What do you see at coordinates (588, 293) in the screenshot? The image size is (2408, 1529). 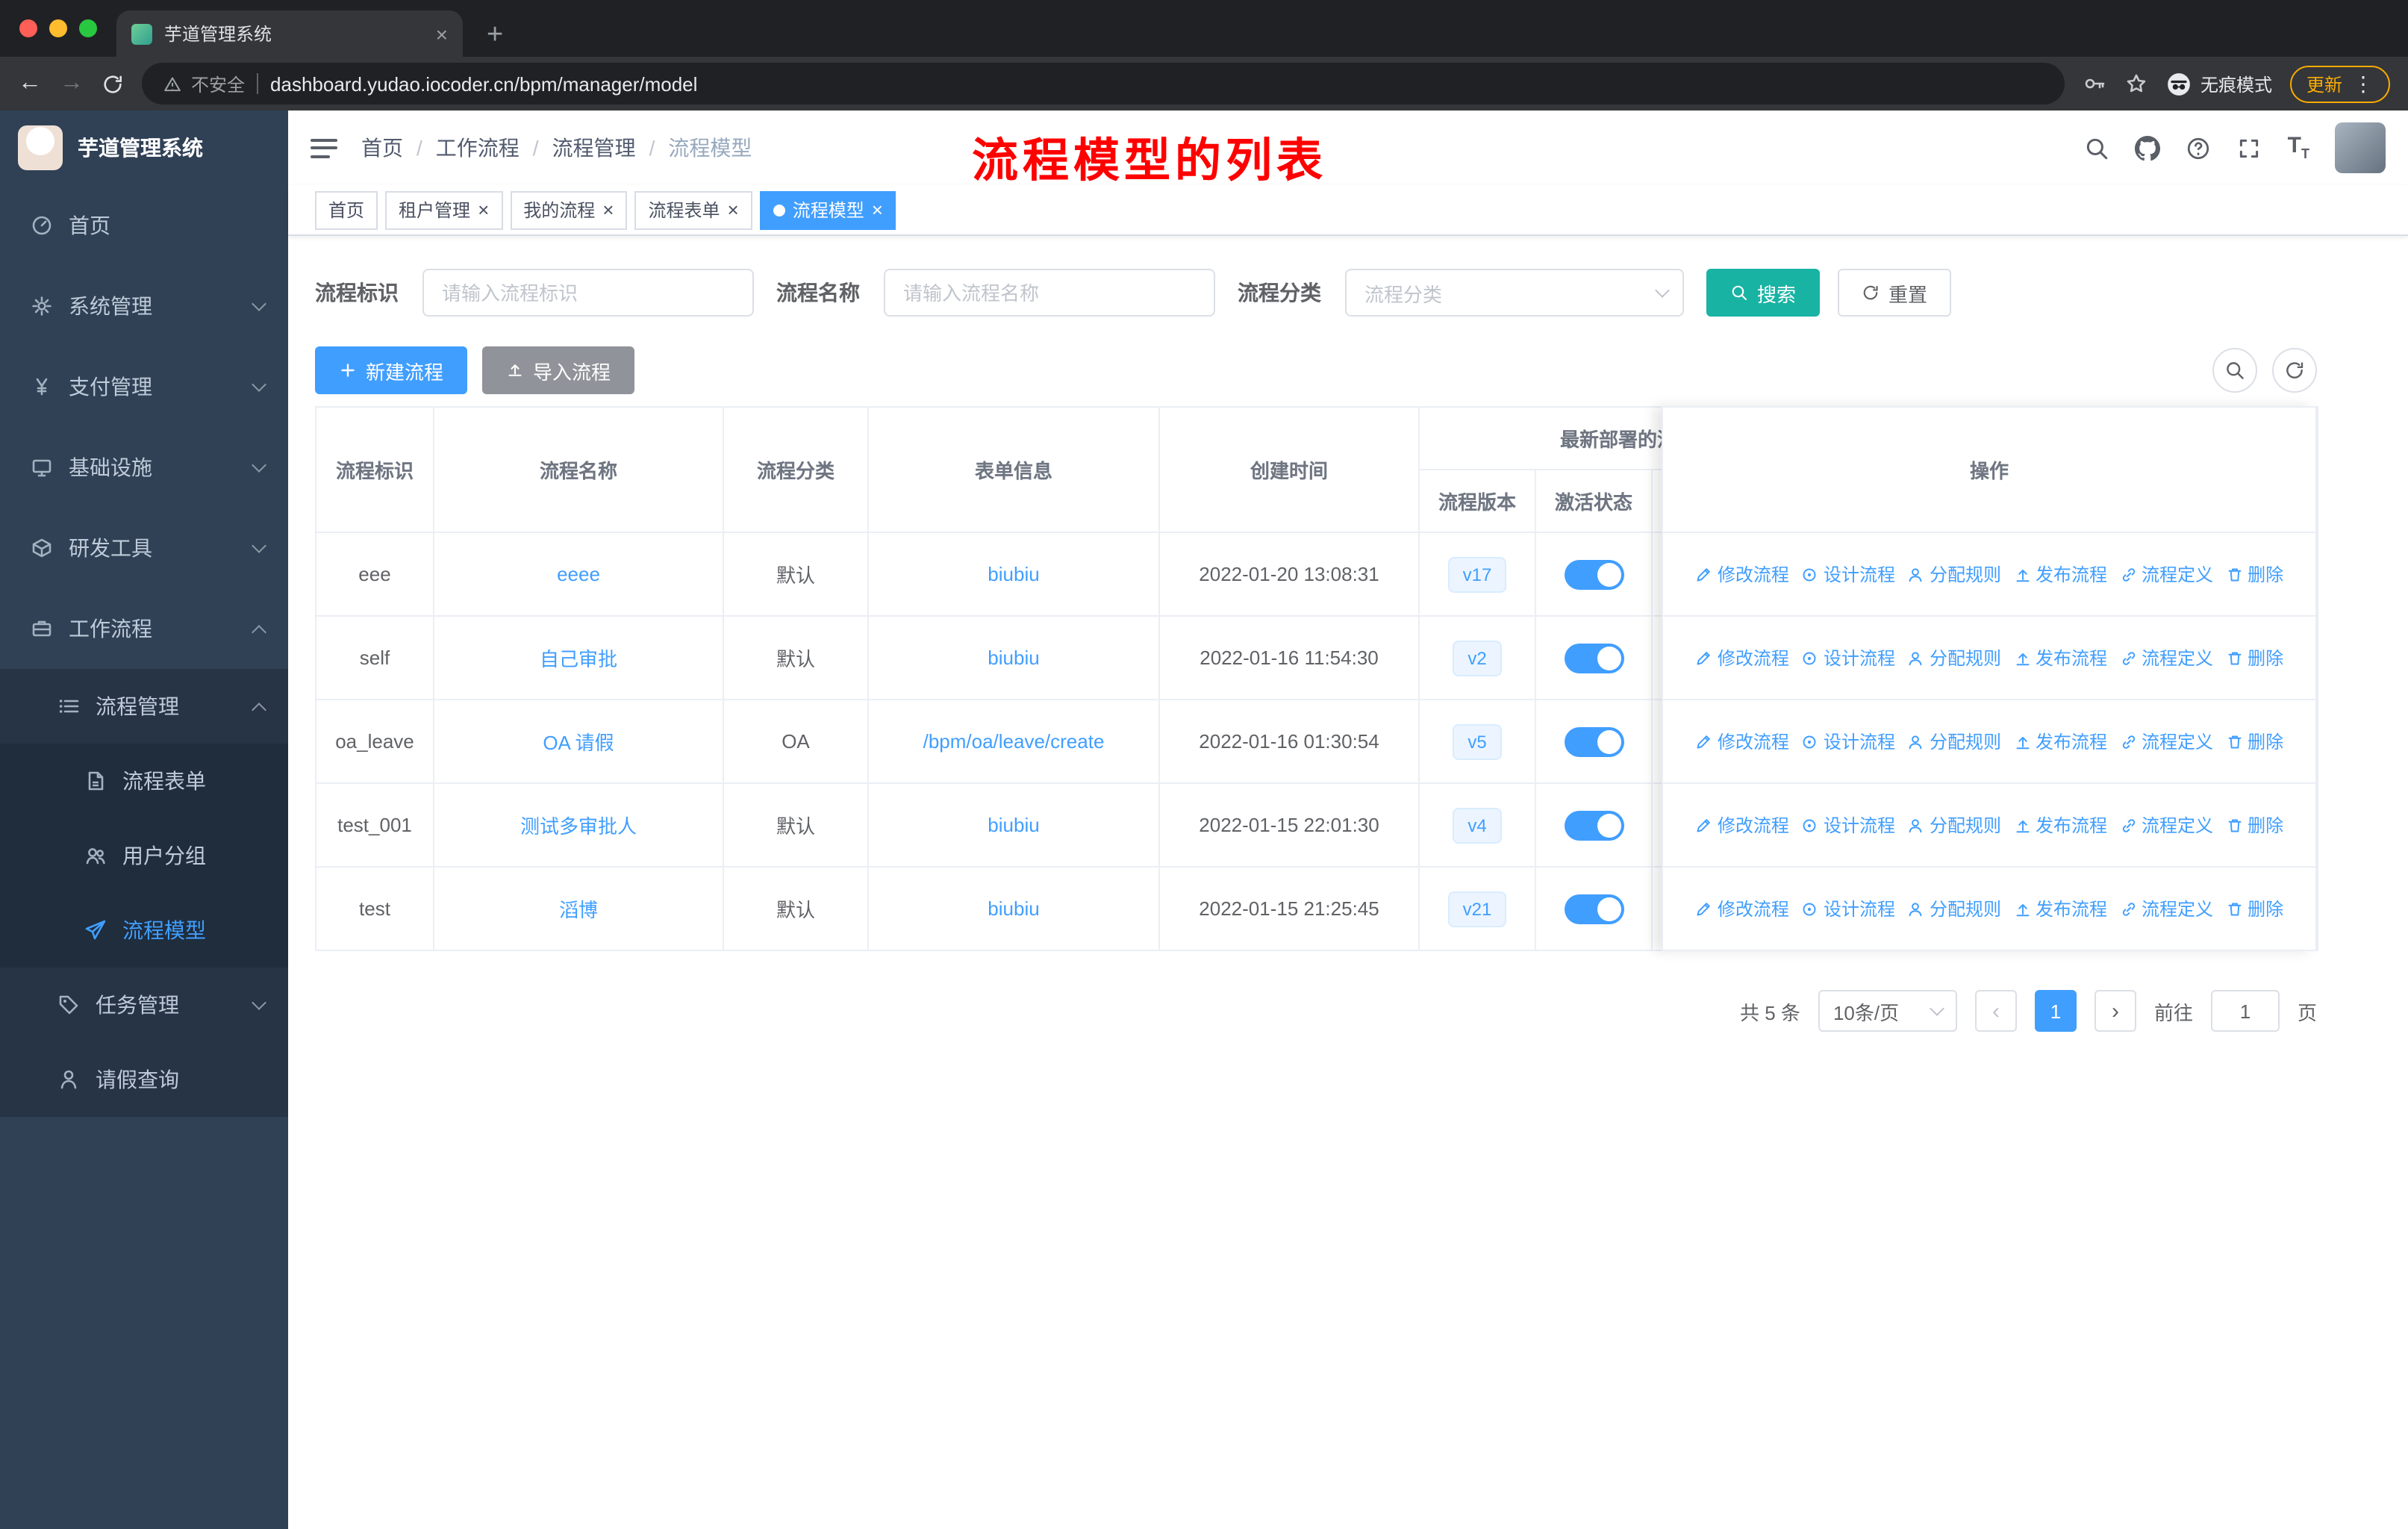 I see `process-id-input` at bounding box center [588, 293].